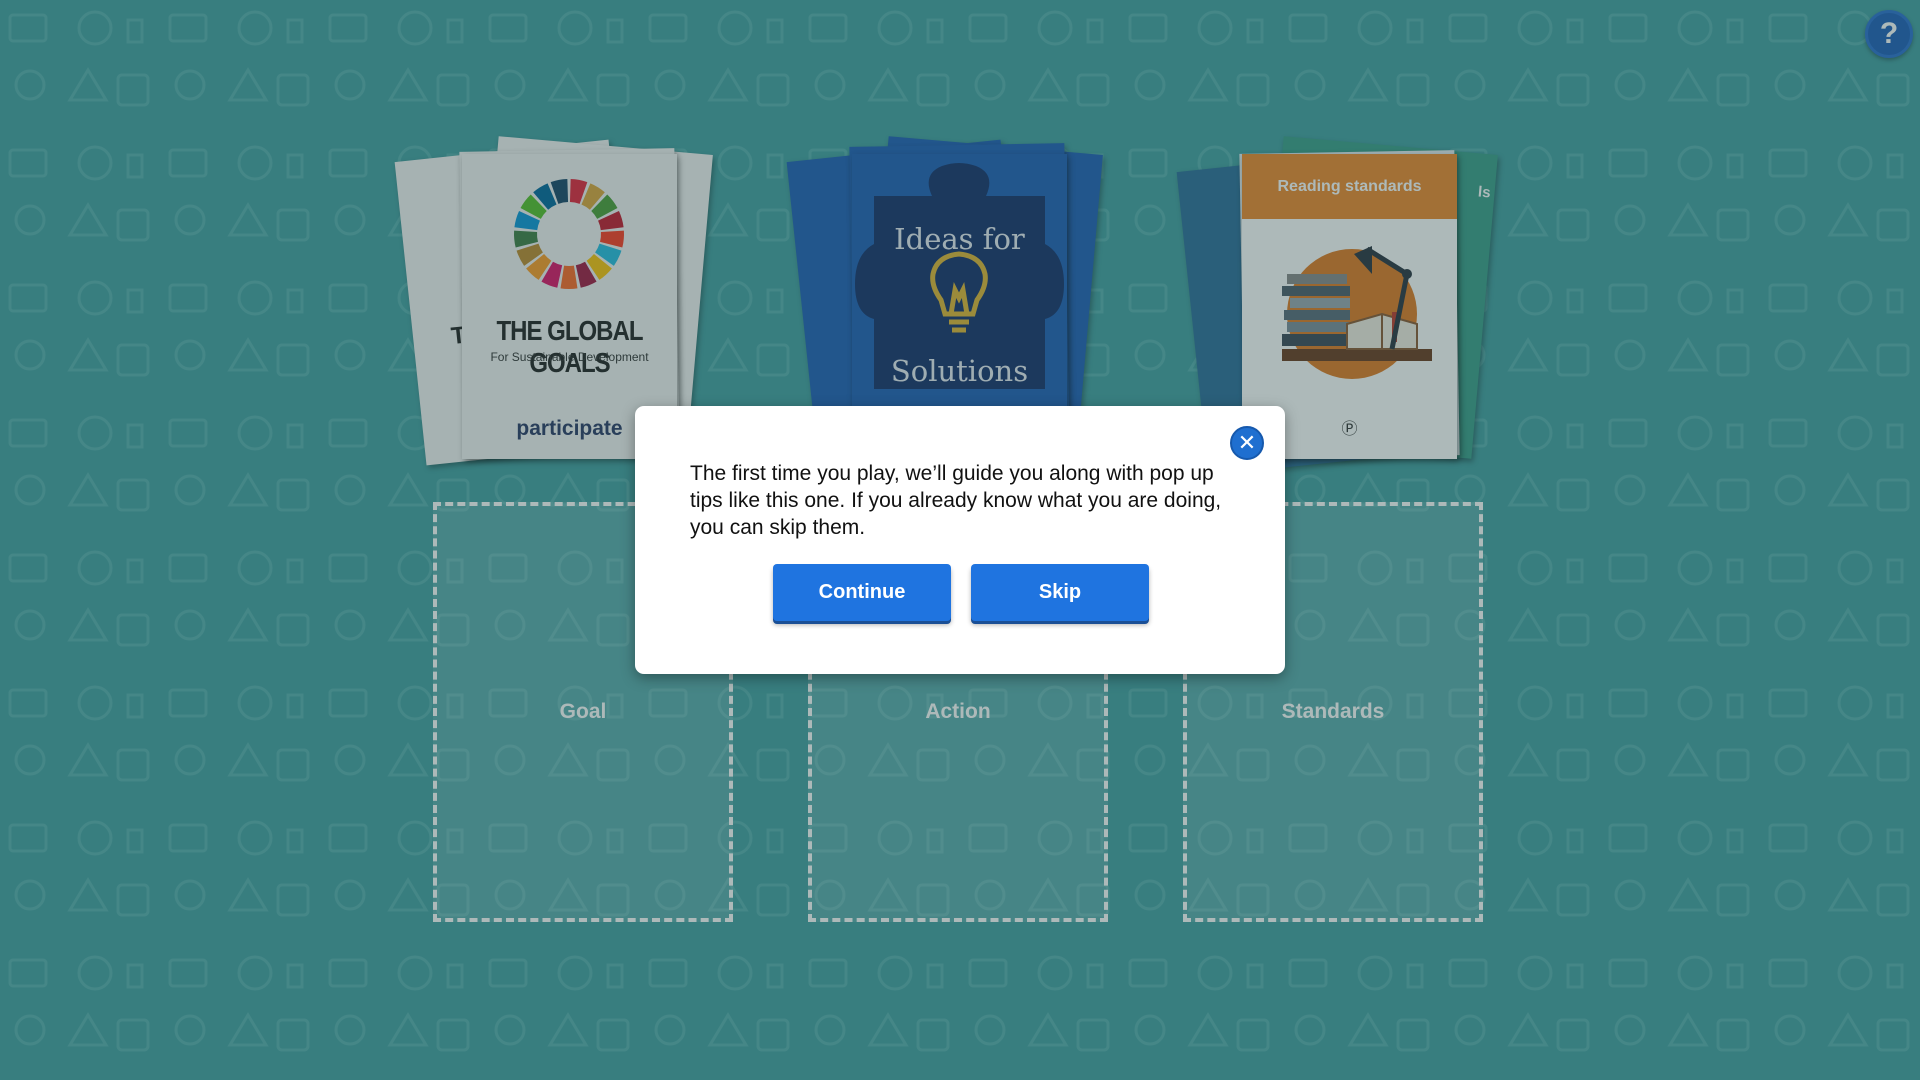 This screenshot has width=1920, height=1080. I want to click on continue-button: Continue, so click(862, 592).